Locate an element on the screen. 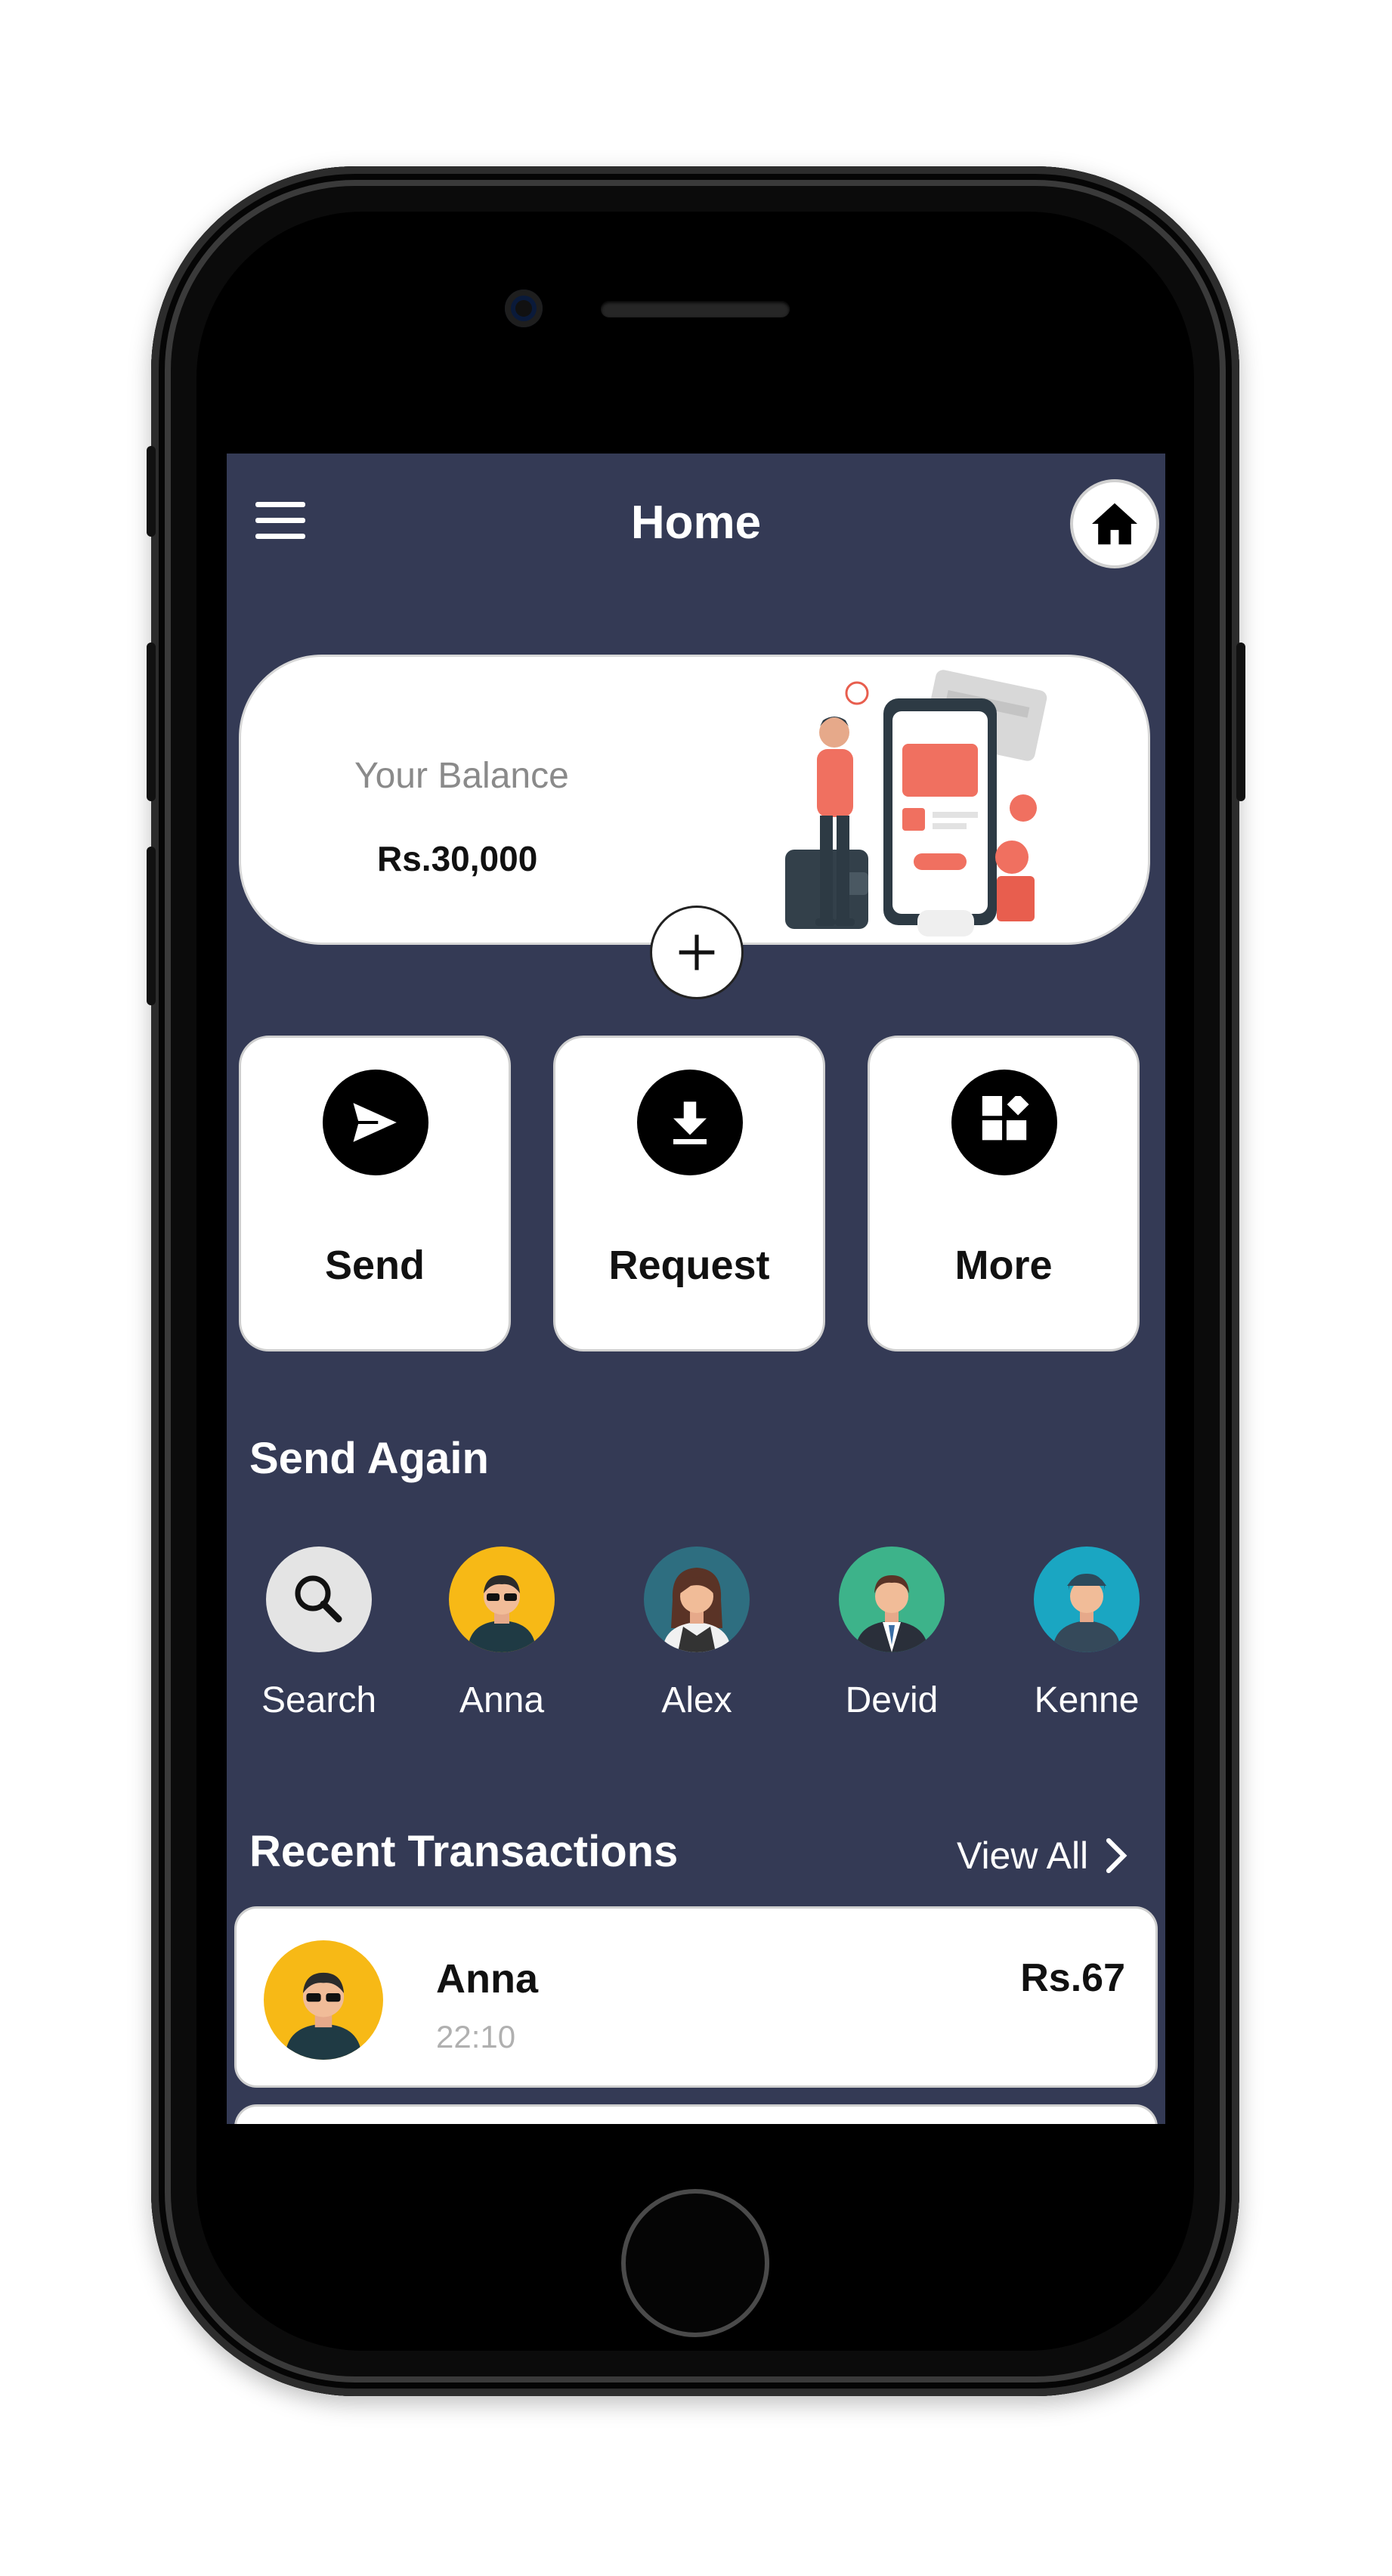 Image resolution: width=1392 pixels, height=2576 pixels. home-button is located at coordinates (1114, 523).